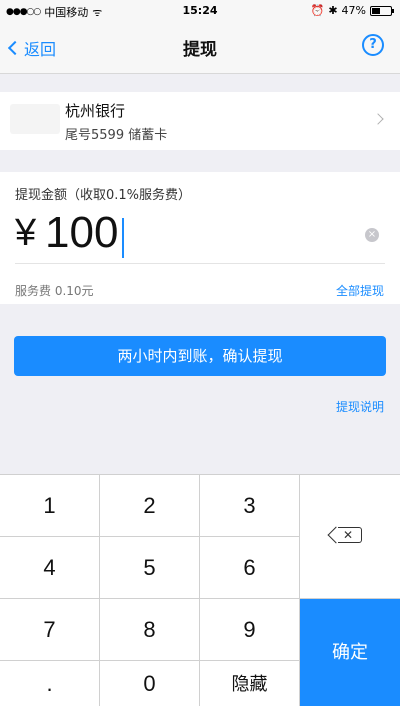 The image size is (400, 706). Describe the element at coordinates (50, 568) in the screenshot. I see `key-4: 4` at that location.